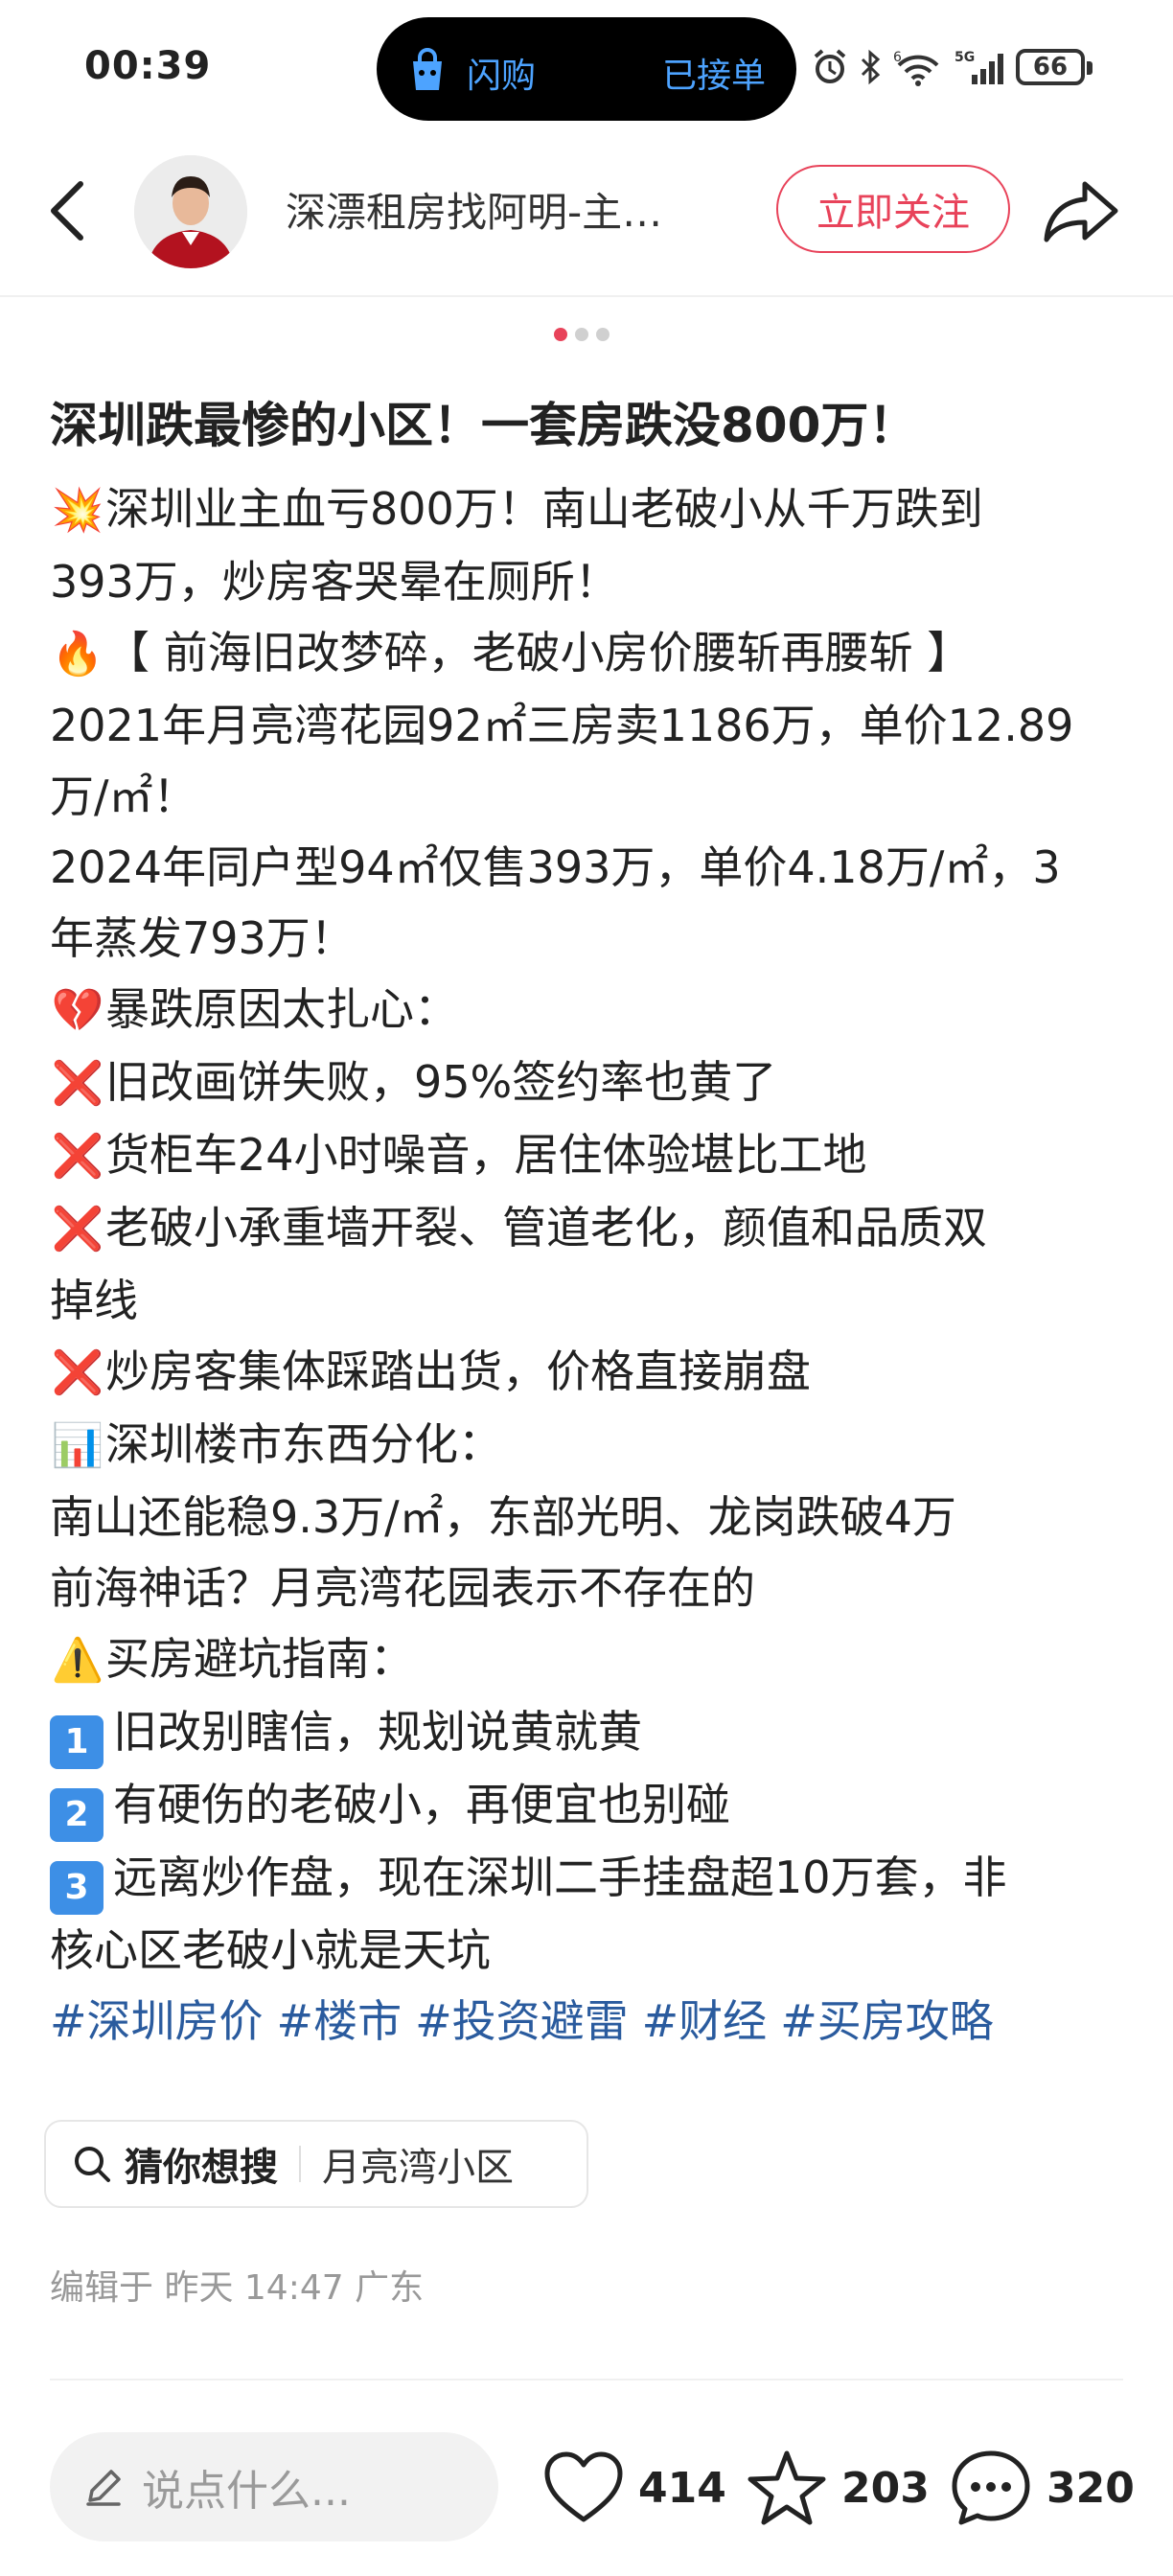 This screenshot has height=2576, width=1173. I want to click on post-text-line: 393万，炒房客哭晕在厕所！, so click(591, 581).